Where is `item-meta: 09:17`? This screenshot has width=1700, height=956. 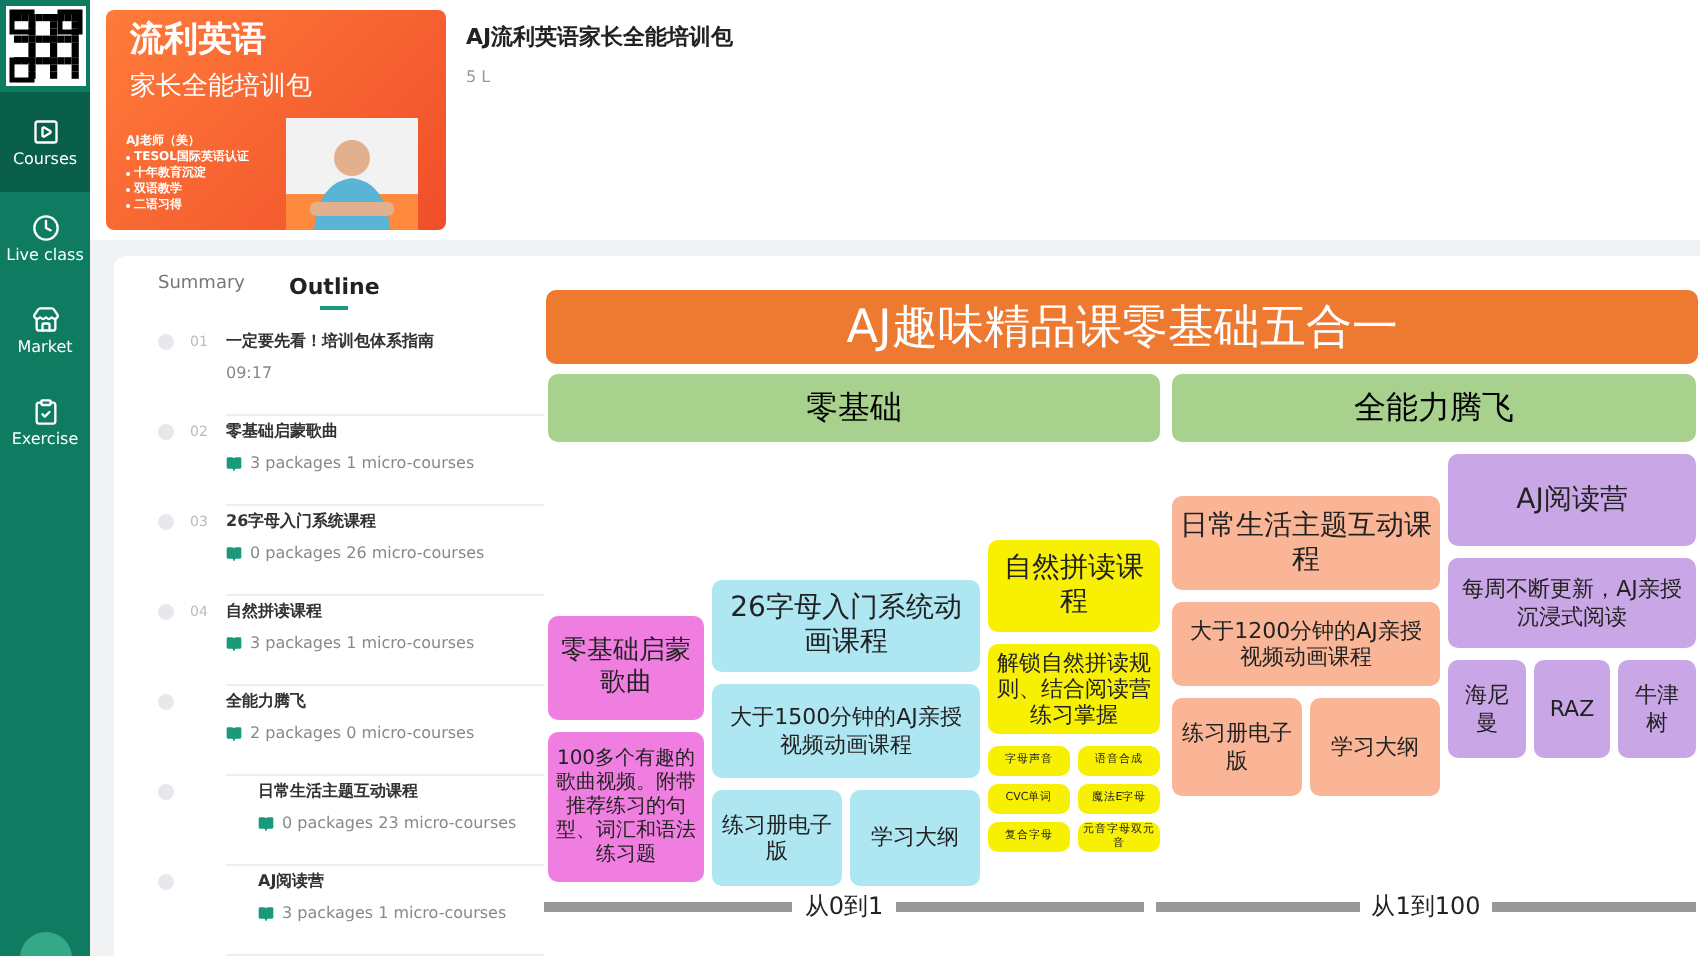
item-meta: 09:17 is located at coordinates (249, 373).